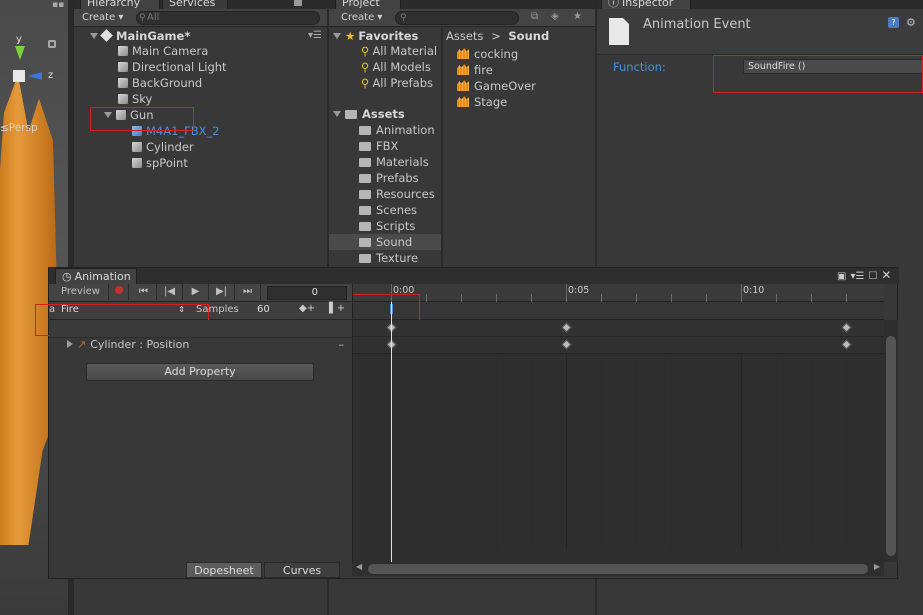  What do you see at coordinates (342, 345) in the screenshot?
I see `remove-property-icon: –` at bounding box center [342, 345].